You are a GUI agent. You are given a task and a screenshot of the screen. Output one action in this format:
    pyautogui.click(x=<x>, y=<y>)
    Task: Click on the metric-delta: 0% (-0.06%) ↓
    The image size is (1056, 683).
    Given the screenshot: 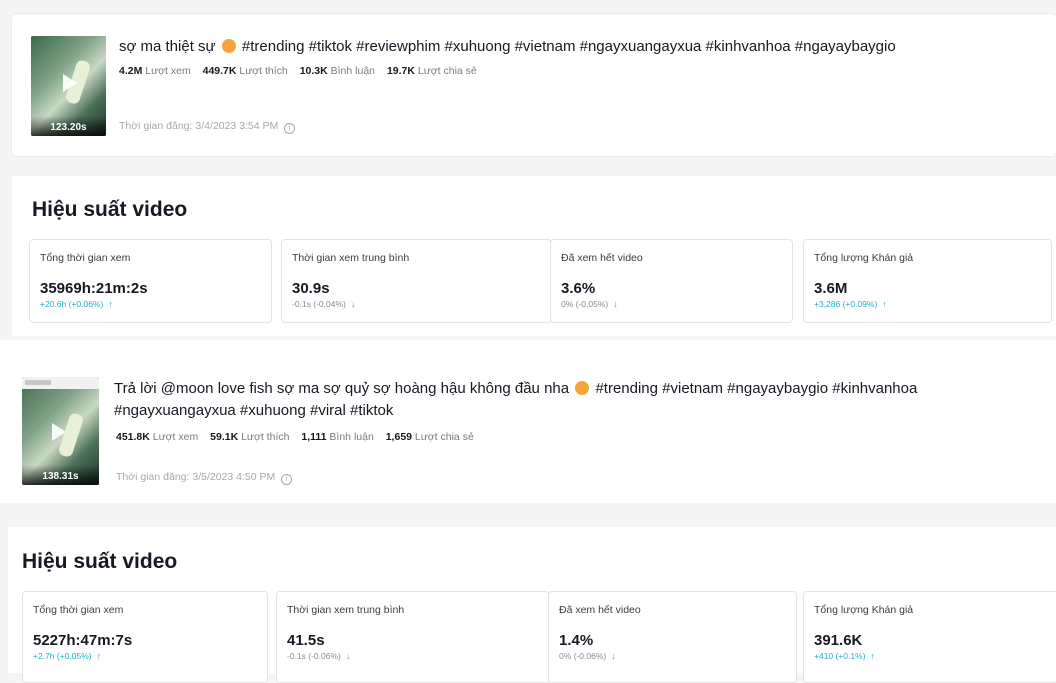 What is the action you would take?
    pyautogui.click(x=587, y=656)
    